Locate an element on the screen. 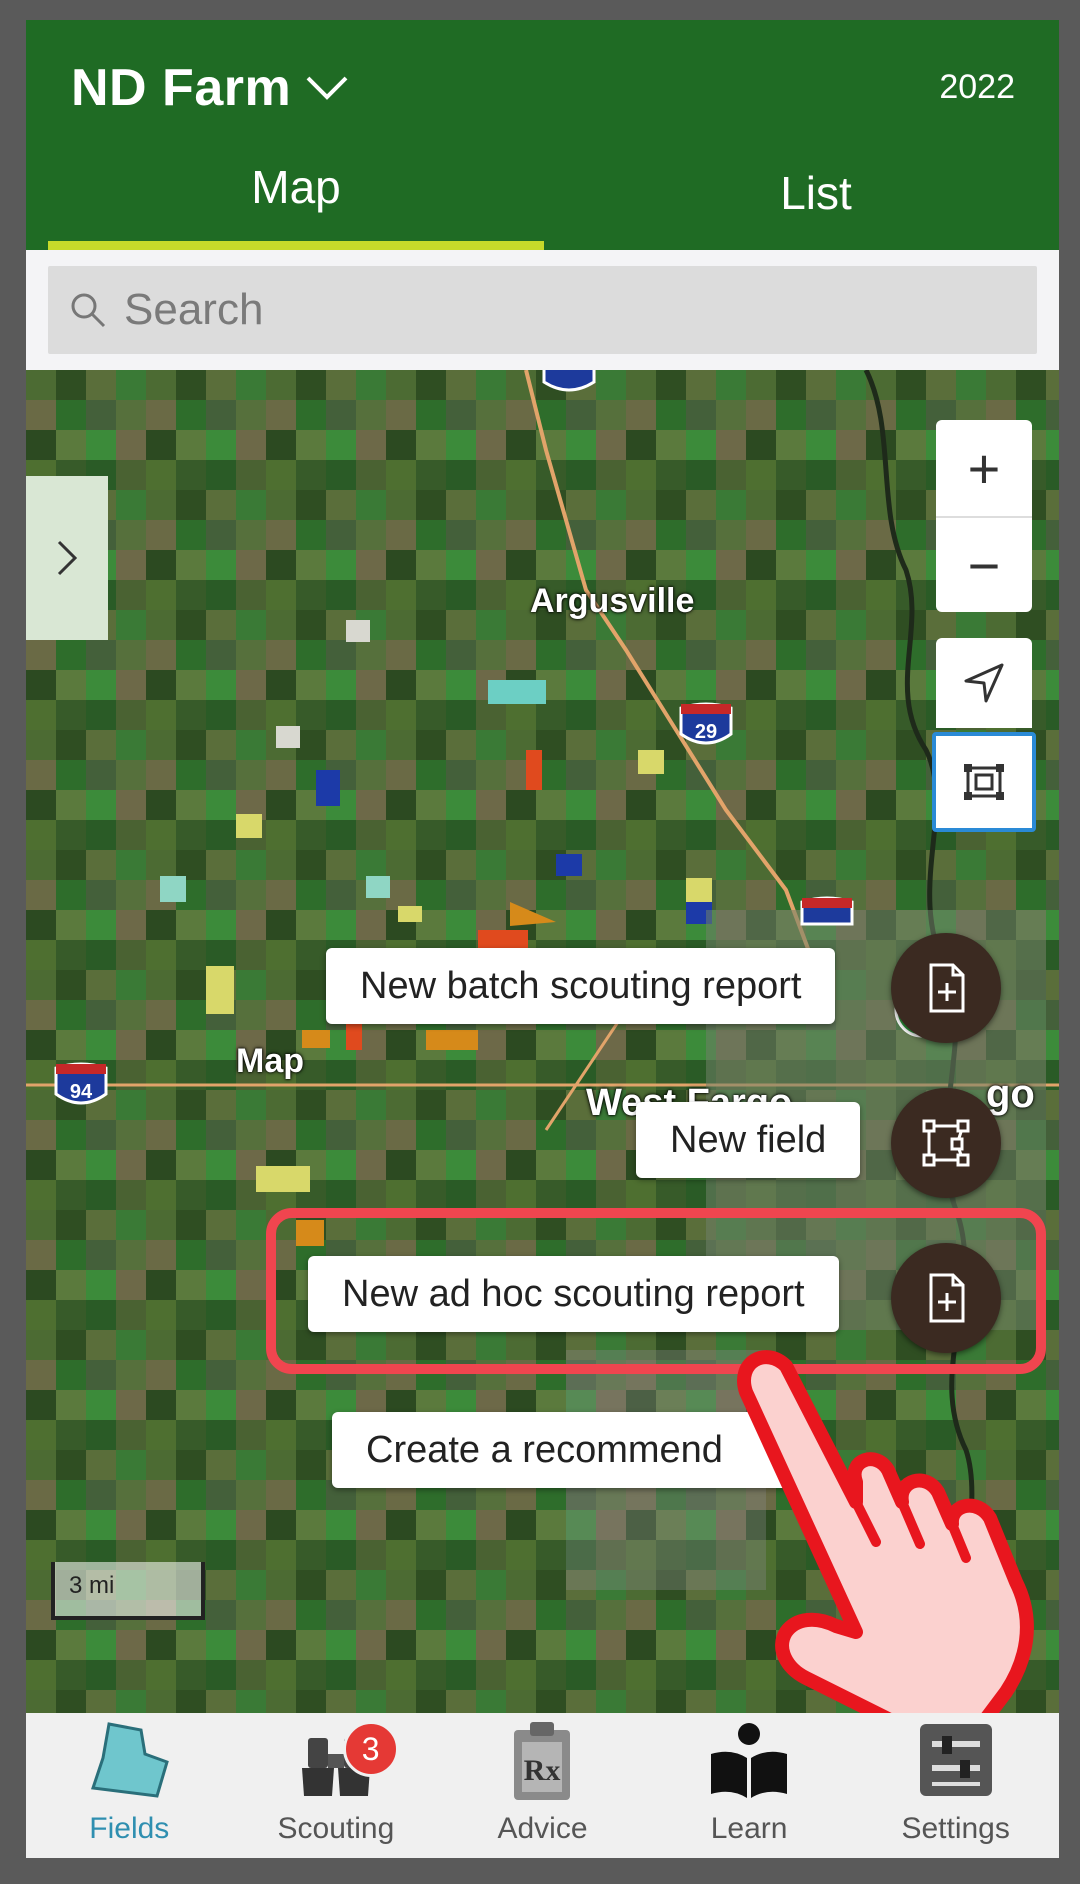 The height and width of the screenshot is (1884, 1080). place-label-argusville: Argusville is located at coordinates (612, 601).